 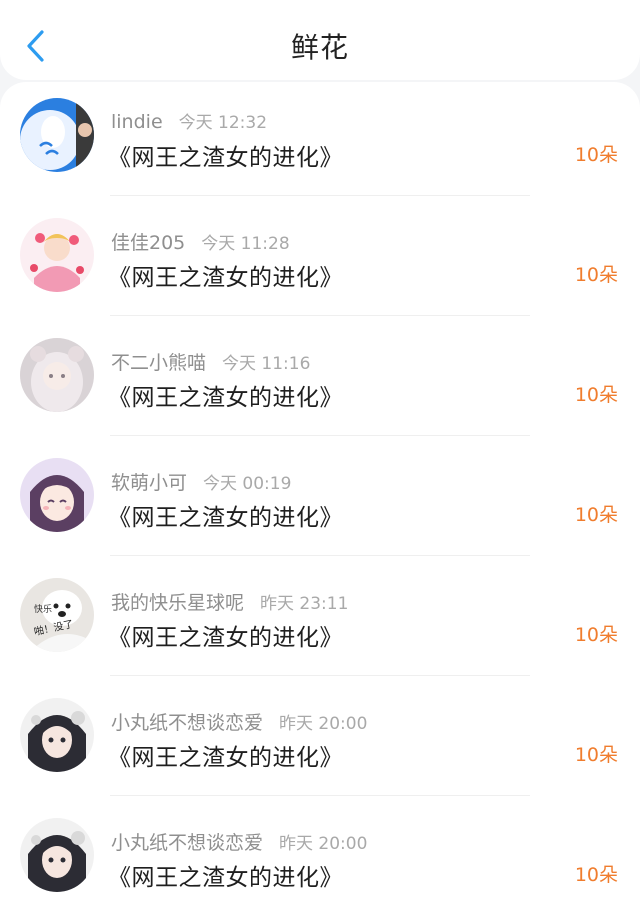 What do you see at coordinates (43, 609) in the screenshot?
I see `avatar-caption-top: 快乐` at bounding box center [43, 609].